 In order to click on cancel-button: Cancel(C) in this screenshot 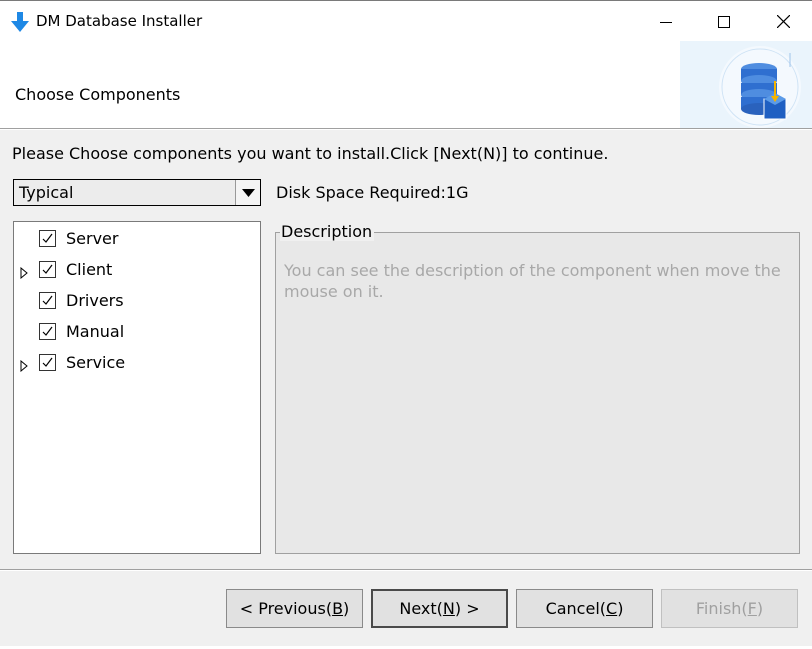, I will do `click(584, 608)`.